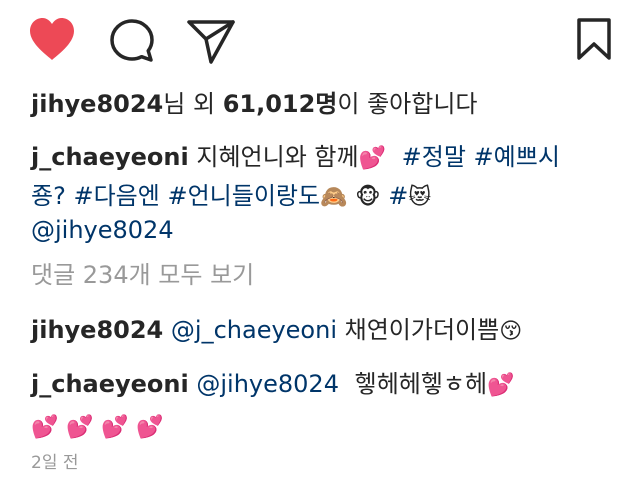 This screenshot has width=640, height=483. I want to click on hashtag-link: #다음엔, so click(116, 196).